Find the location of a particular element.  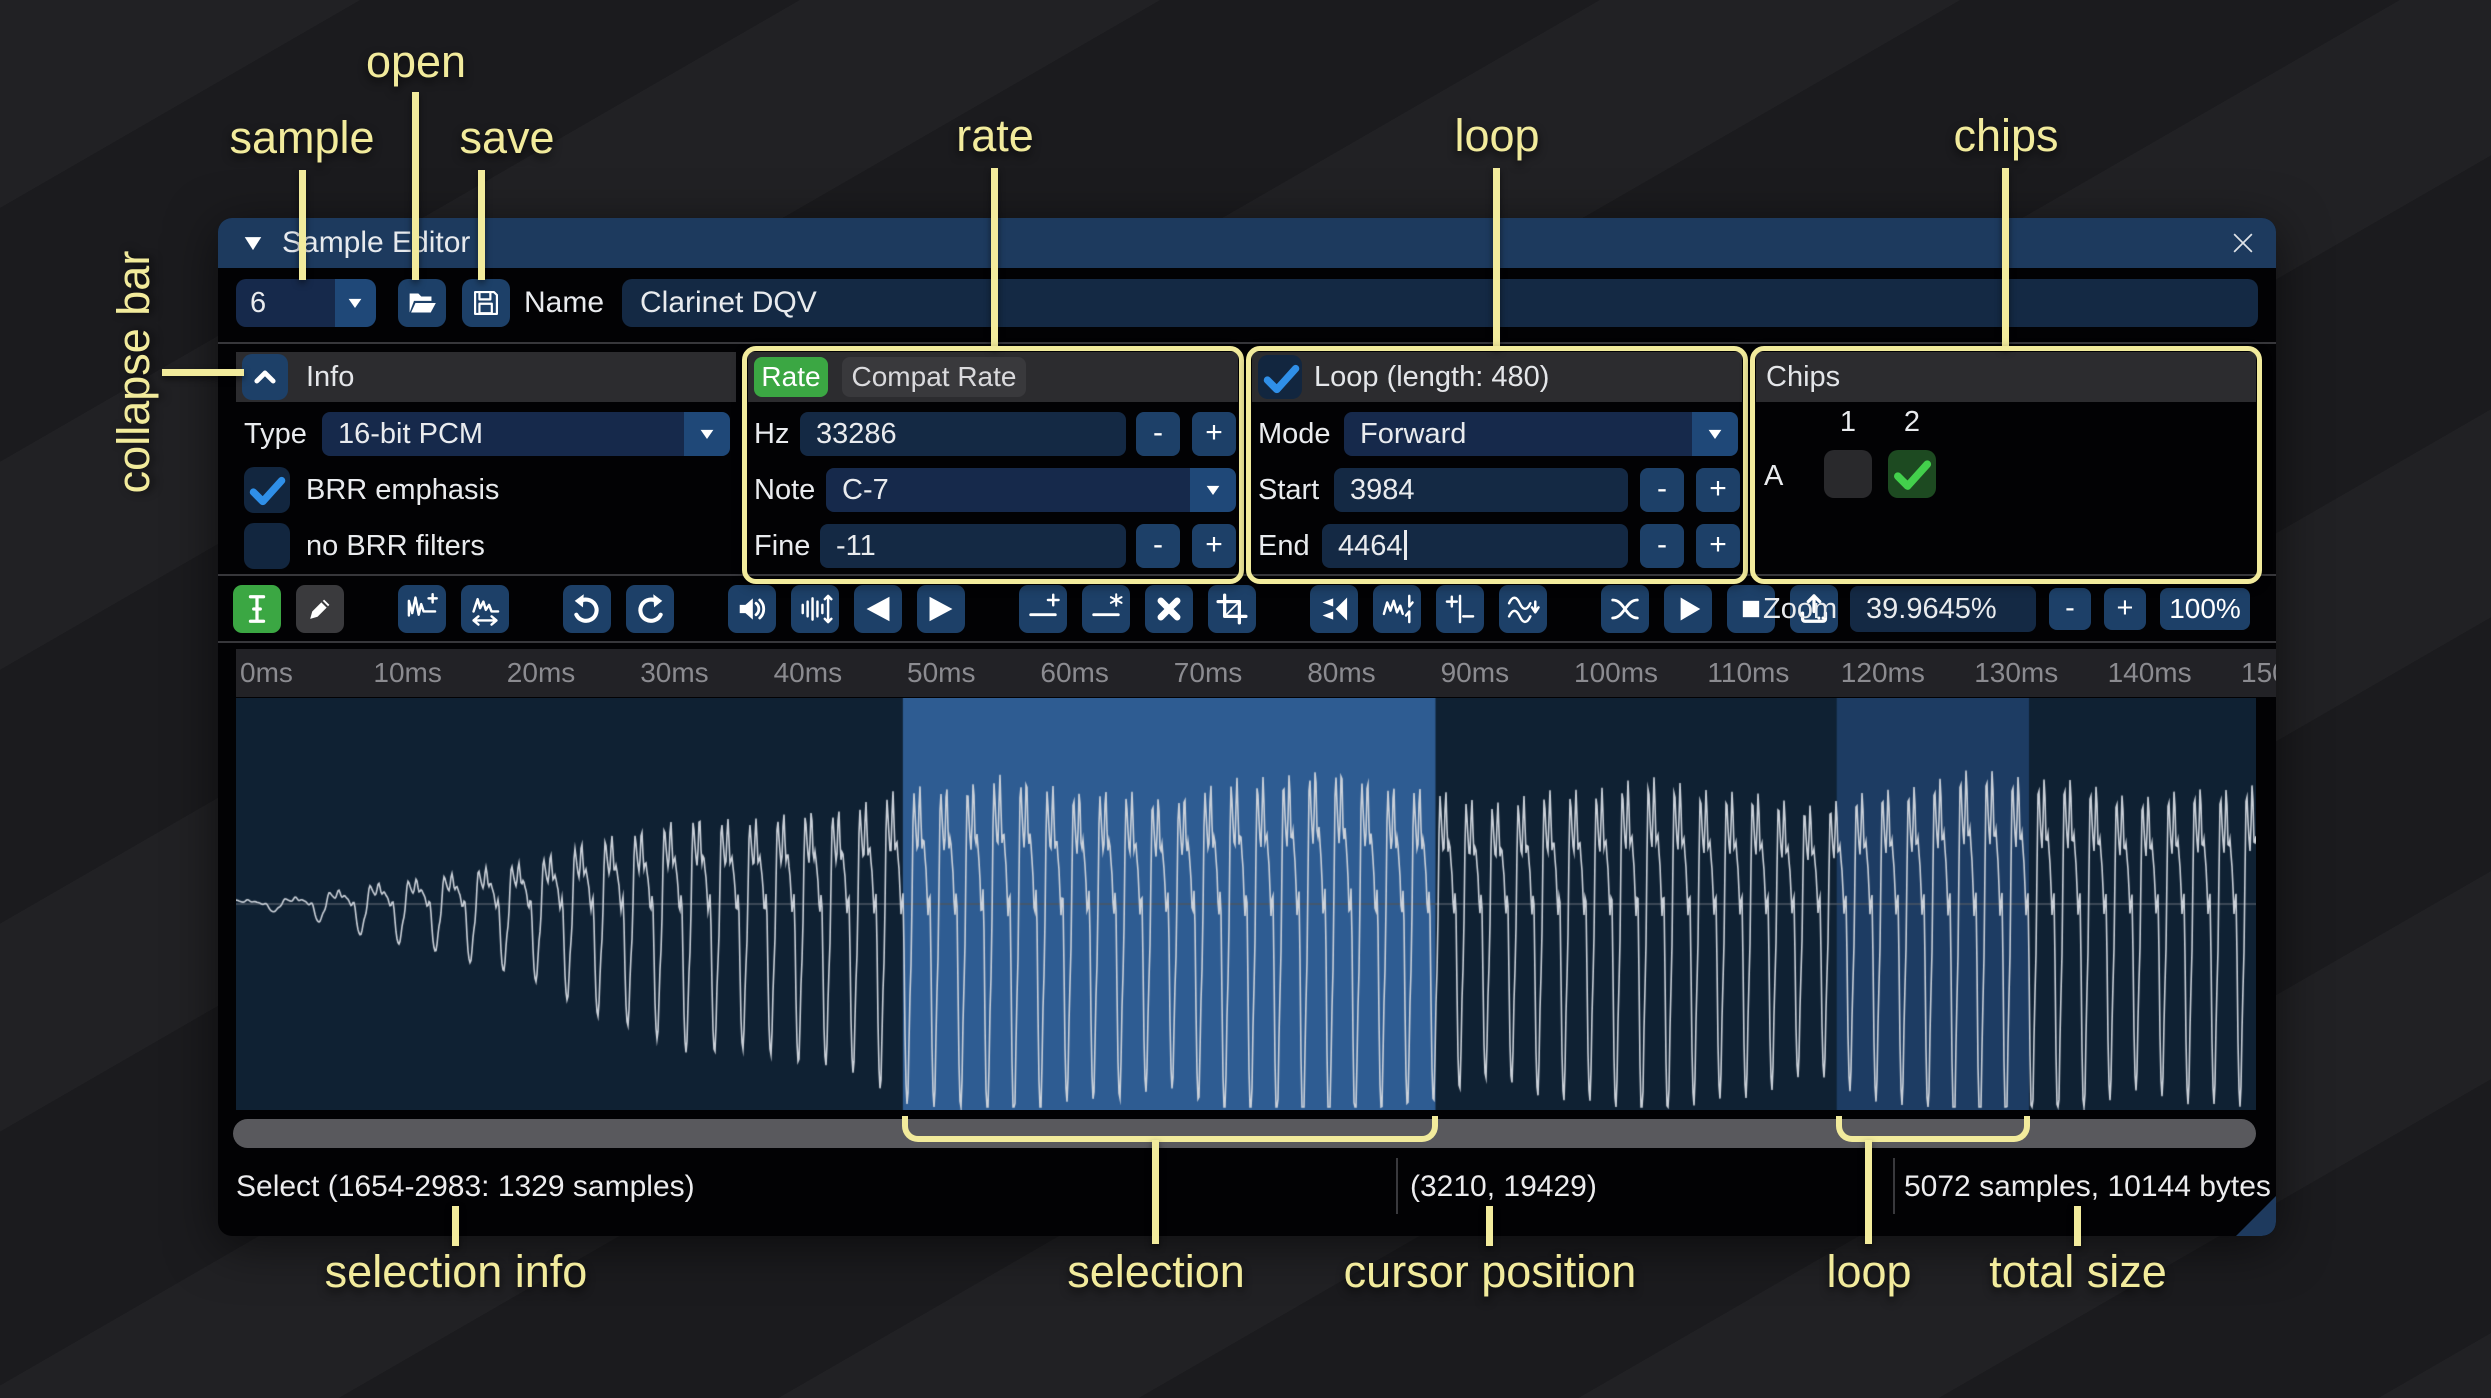

toolbar-trim-button is located at coordinates (1232, 609).